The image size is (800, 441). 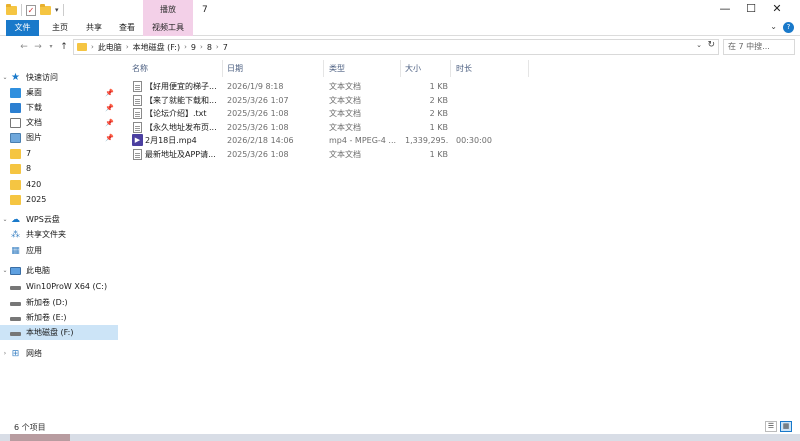 What do you see at coordinates (258, 127) in the screenshot?
I see `file-date: 2025/3/26 1:08` at bounding box center [258, 127].